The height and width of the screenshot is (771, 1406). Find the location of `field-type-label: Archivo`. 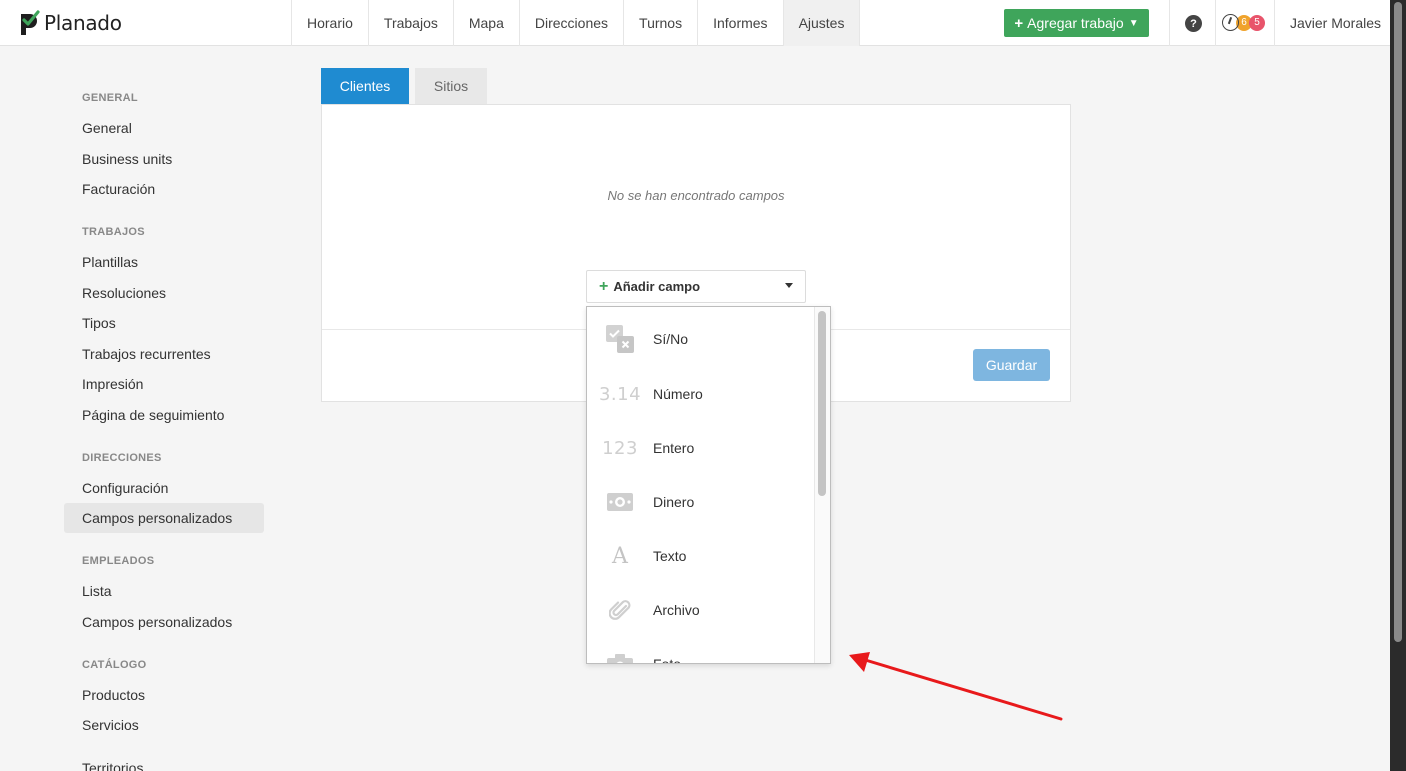

field-type-label: Archivo is located at coordinates (676, 610).